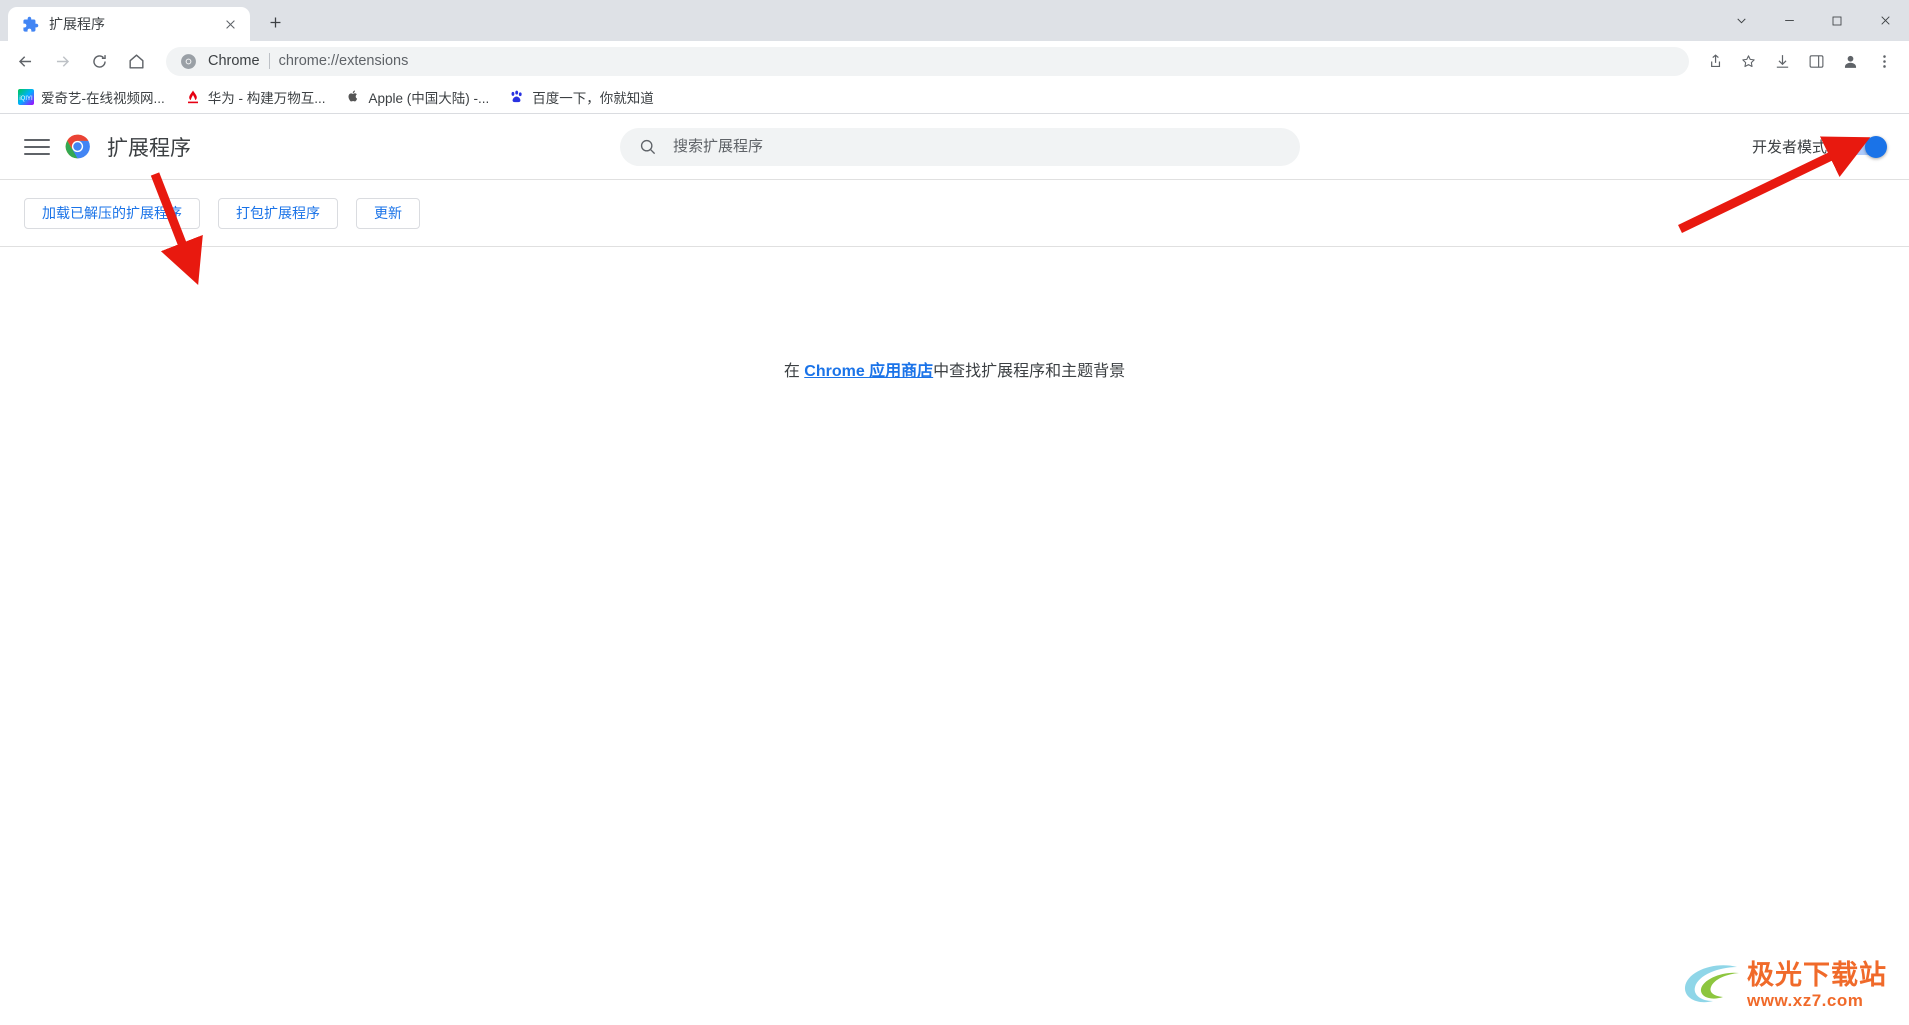  Describe the element at coordinates (868, 371) in the screenshot. I see `chrome-web-store-link: Chrome 应用商店` at that location.